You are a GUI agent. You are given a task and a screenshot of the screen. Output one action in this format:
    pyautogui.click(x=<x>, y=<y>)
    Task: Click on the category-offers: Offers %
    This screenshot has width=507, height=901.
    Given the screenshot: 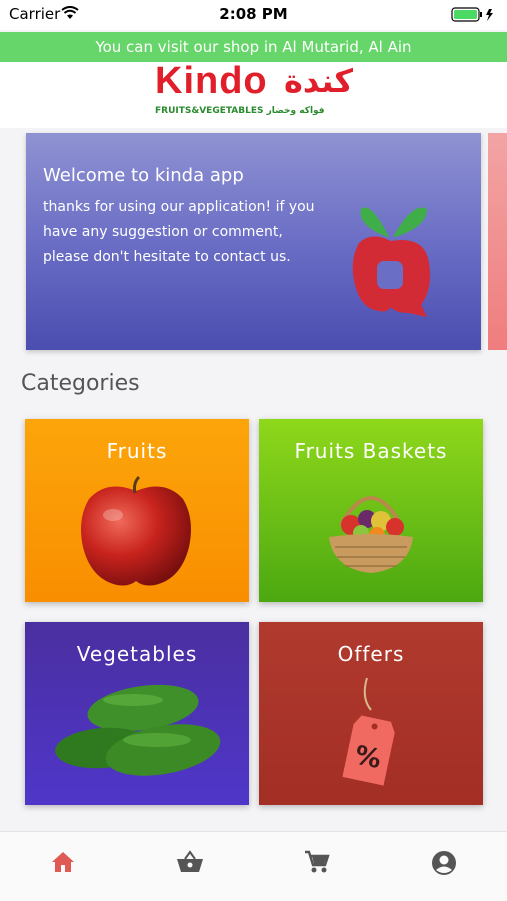 What is the action you would take?
    pyautogui.click(x=371, y=713)
    